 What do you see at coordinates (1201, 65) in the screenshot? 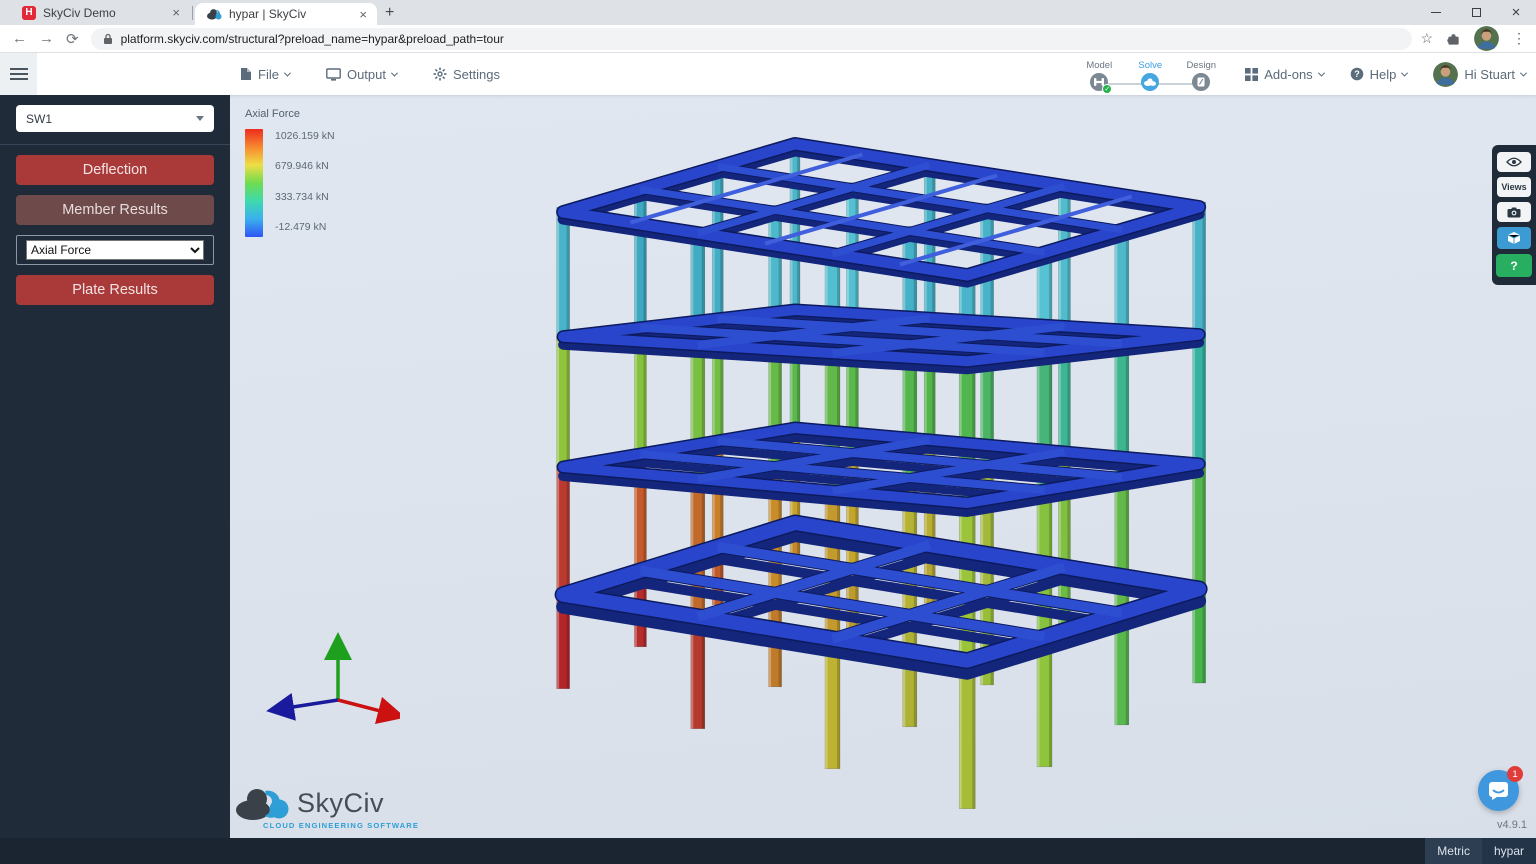
I see `stepper-design-label: Design` at bounding box center [1201, 65].